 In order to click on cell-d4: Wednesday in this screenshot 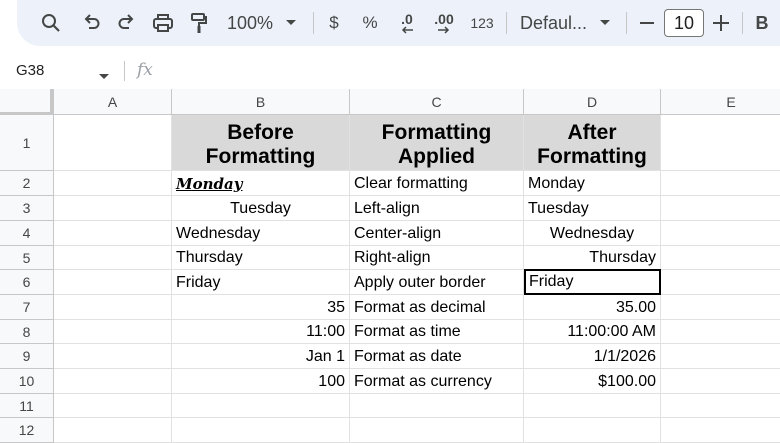, I will do `click(592, 233)`.